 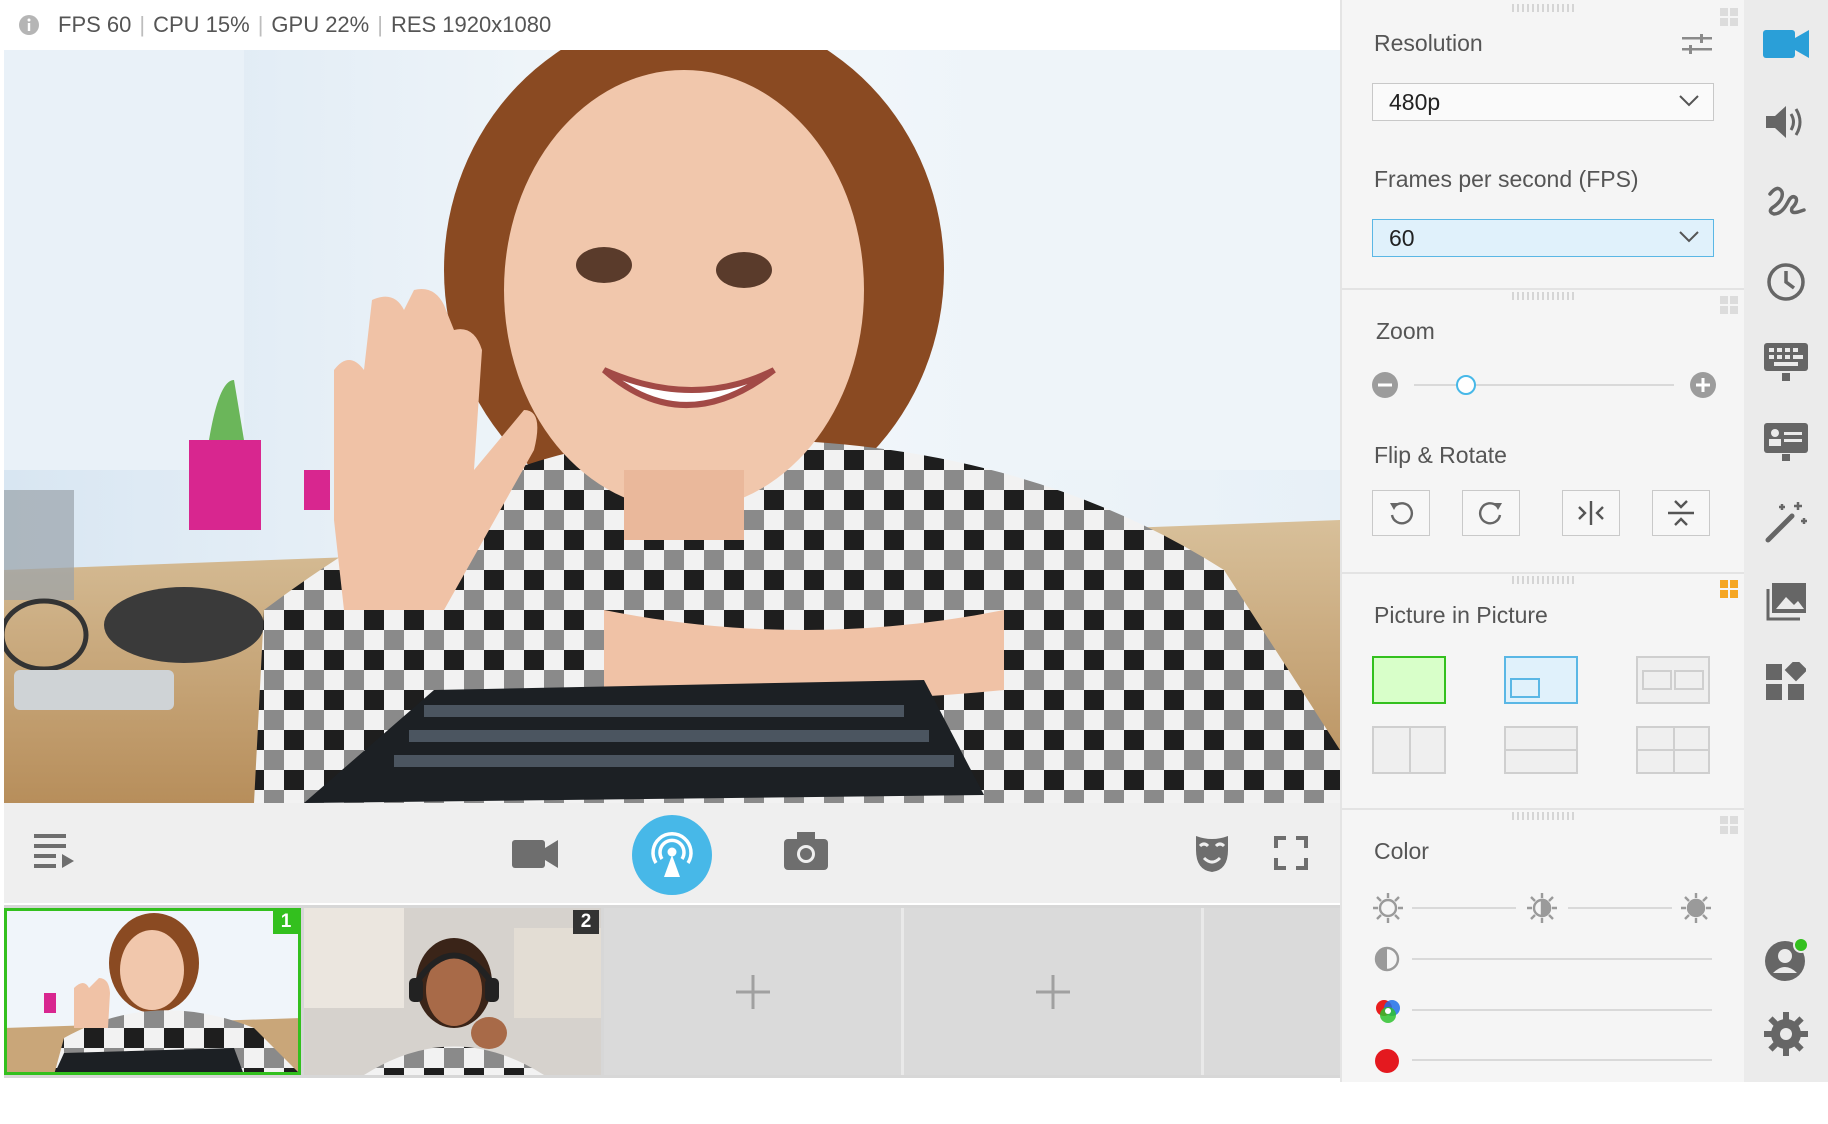 What do you see at coordinates (1697, 44) in the screenshot?
I see `adjust-sliders-icon` at bounding box center [1697, 44].